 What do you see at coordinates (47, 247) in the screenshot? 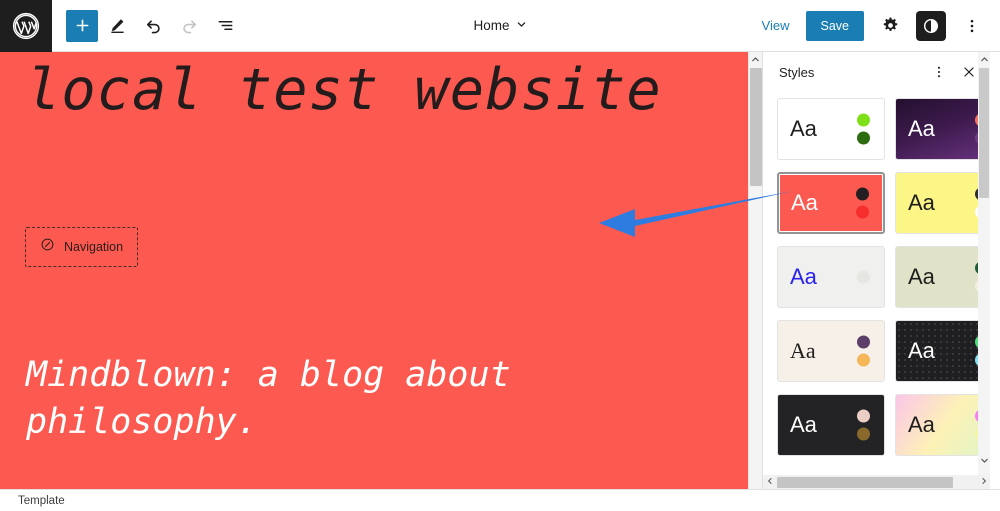
I see `navigation-compass-icon` at bounding box center [47, 247].